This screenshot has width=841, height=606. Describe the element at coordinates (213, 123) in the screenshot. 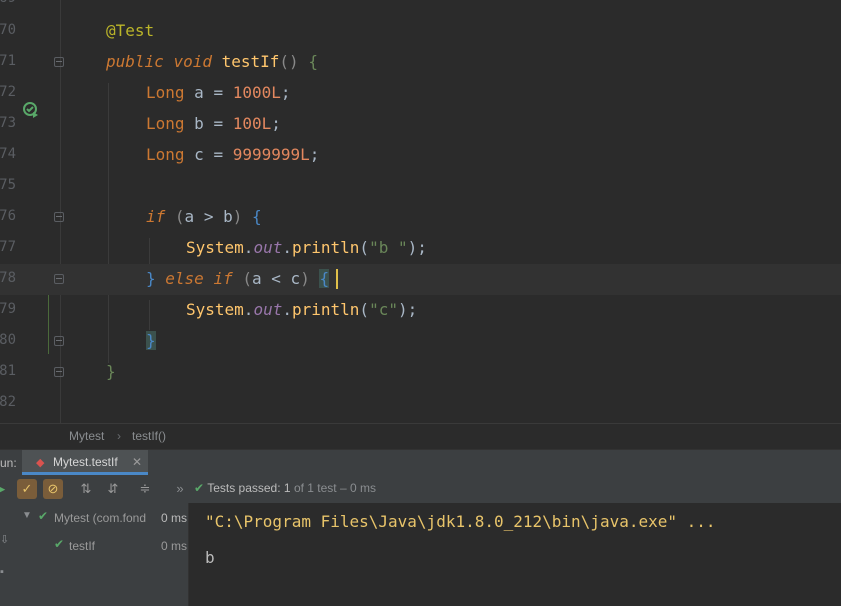

I see `code-text: Long b = 100L;` at that location.